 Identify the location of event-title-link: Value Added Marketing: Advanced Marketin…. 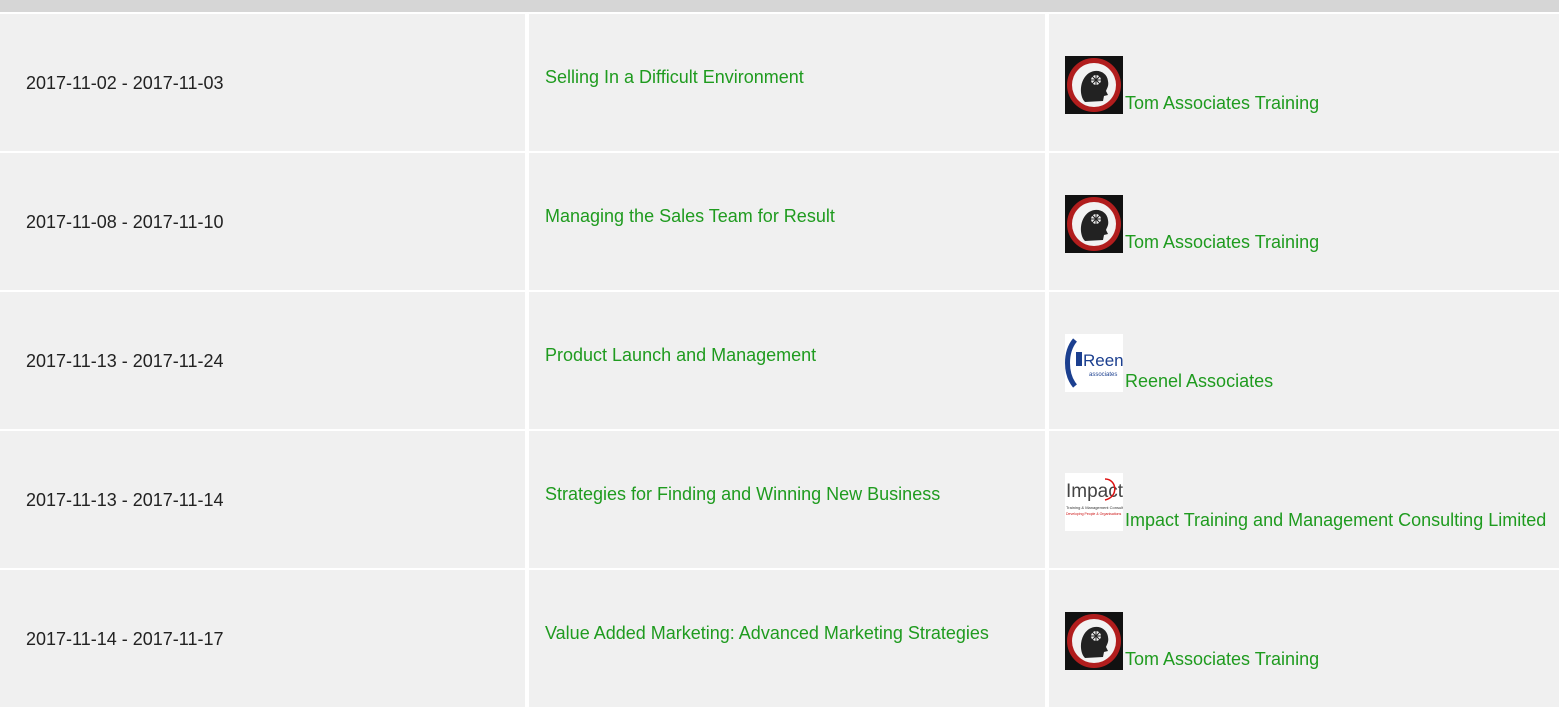
(767, 633).